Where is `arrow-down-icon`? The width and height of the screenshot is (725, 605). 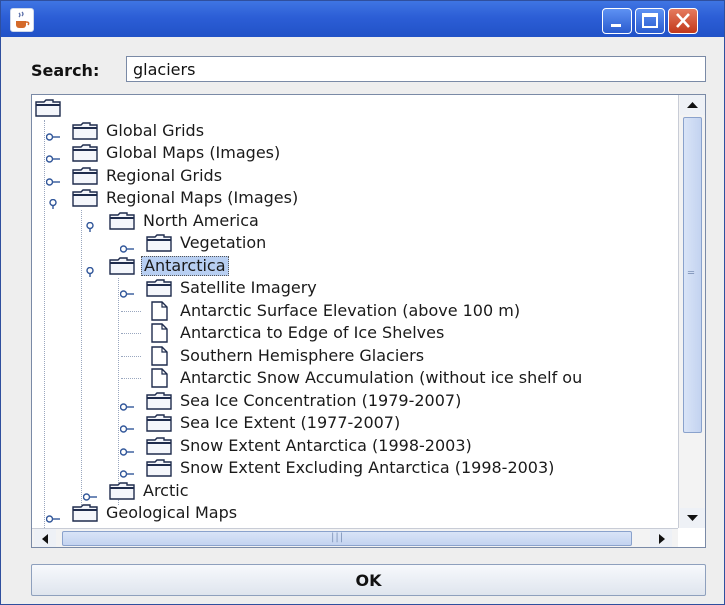
arrow-down-icon is located at coordinates (692, 518).